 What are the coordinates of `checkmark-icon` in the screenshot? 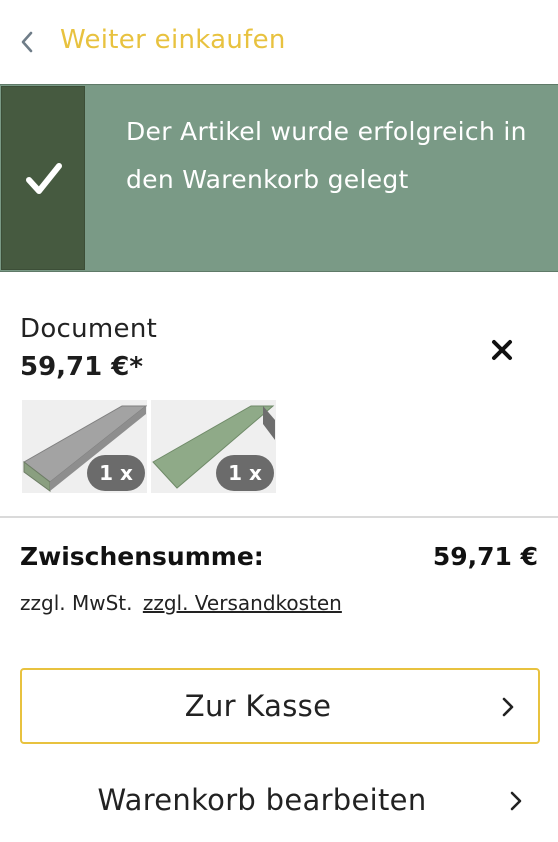 It's located at (44, 178).